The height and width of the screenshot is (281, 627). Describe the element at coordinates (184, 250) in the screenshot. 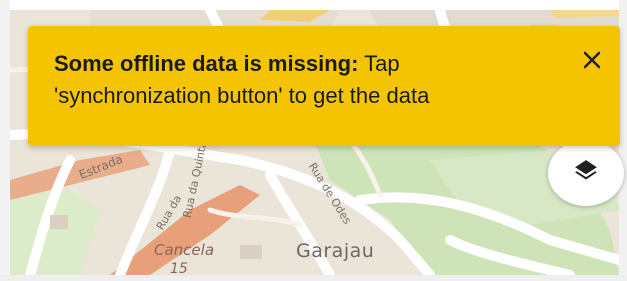

I see `map-label-cancela: Cancela` at that location.